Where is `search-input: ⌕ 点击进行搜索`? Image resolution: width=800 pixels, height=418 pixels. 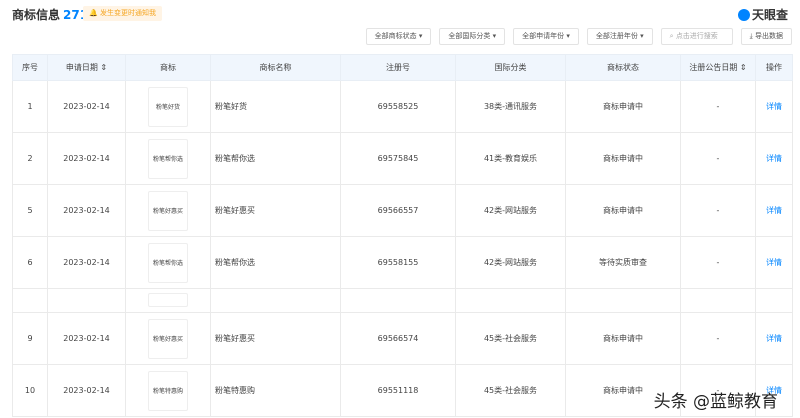
search-input: ⌕ 点击进行搜索 is located at coordinates (696, 36).